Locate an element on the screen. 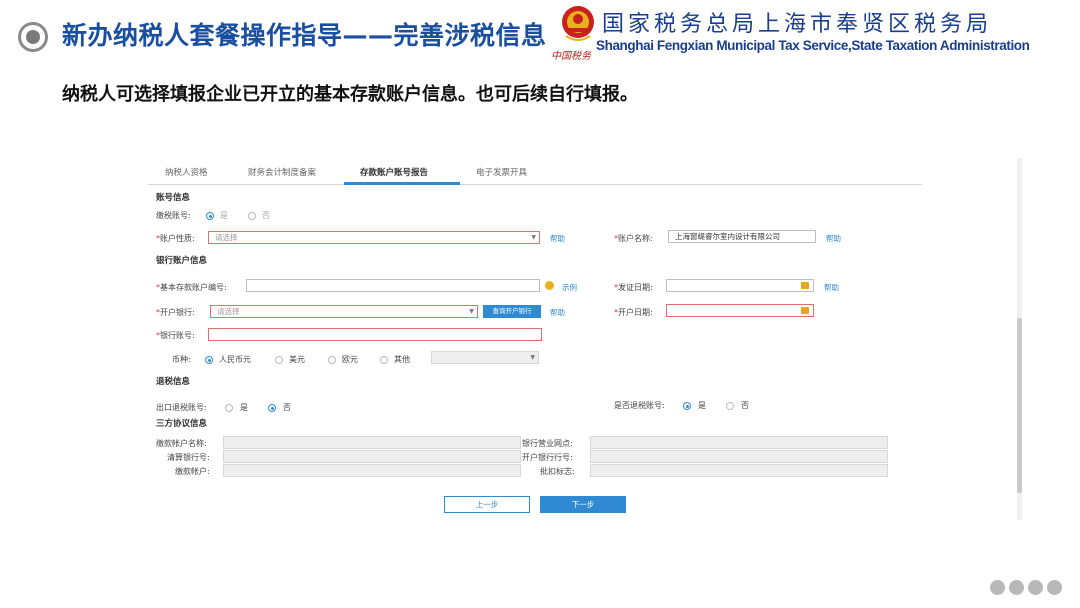 Image resolution: width=1080 pixels, height=608 pixels. clearing-bank-input is located at coordinates (372, 456).